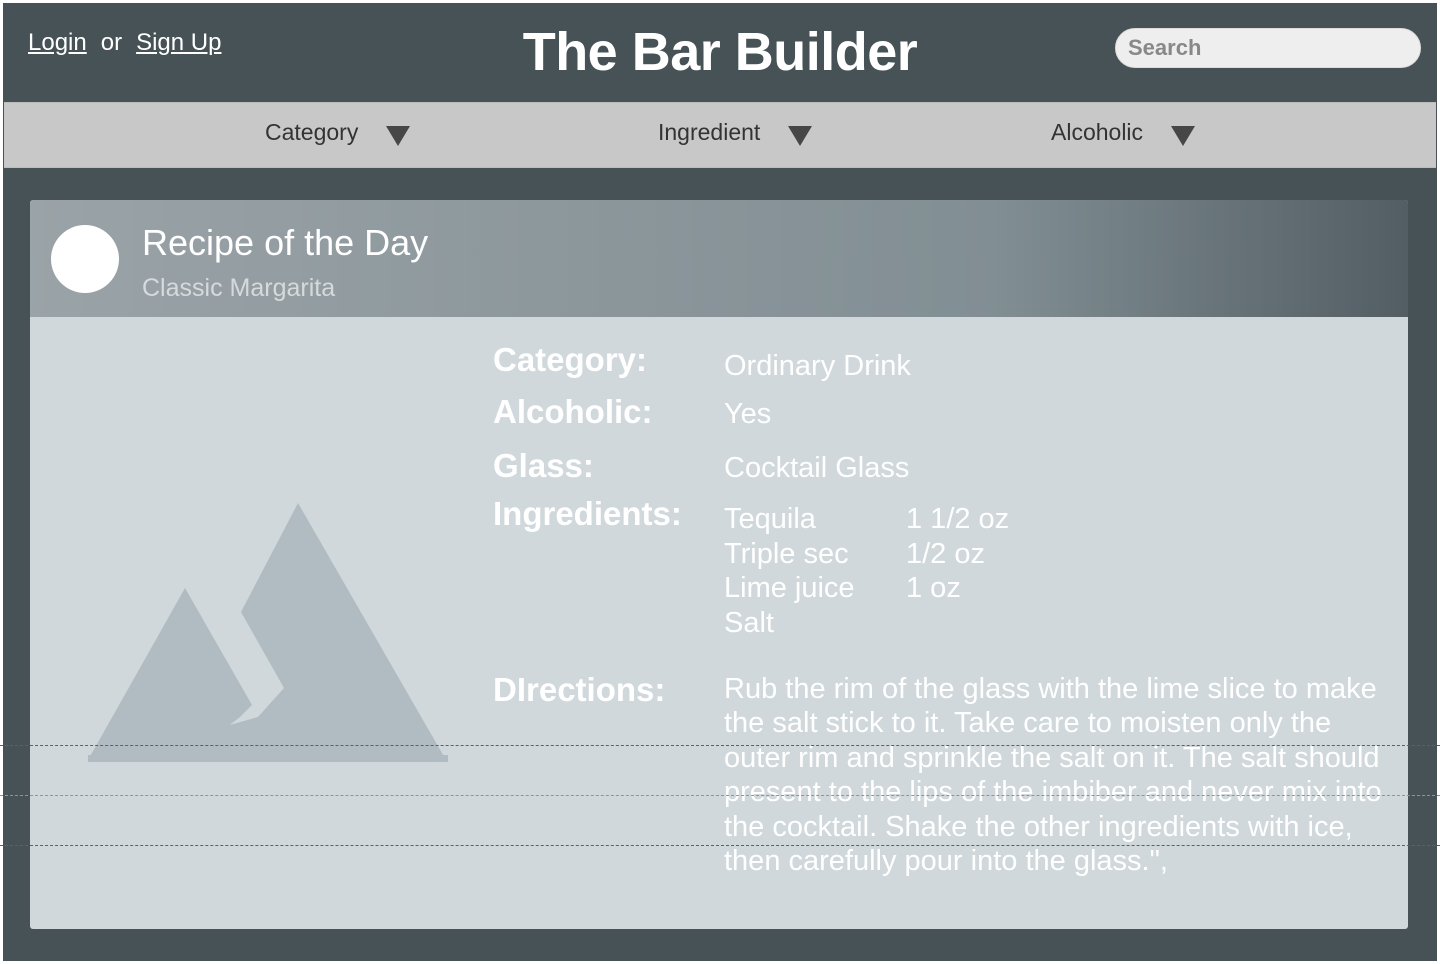  I want to click on card-header: Recipe of the Day Classic Margarita, so click(719, 258).